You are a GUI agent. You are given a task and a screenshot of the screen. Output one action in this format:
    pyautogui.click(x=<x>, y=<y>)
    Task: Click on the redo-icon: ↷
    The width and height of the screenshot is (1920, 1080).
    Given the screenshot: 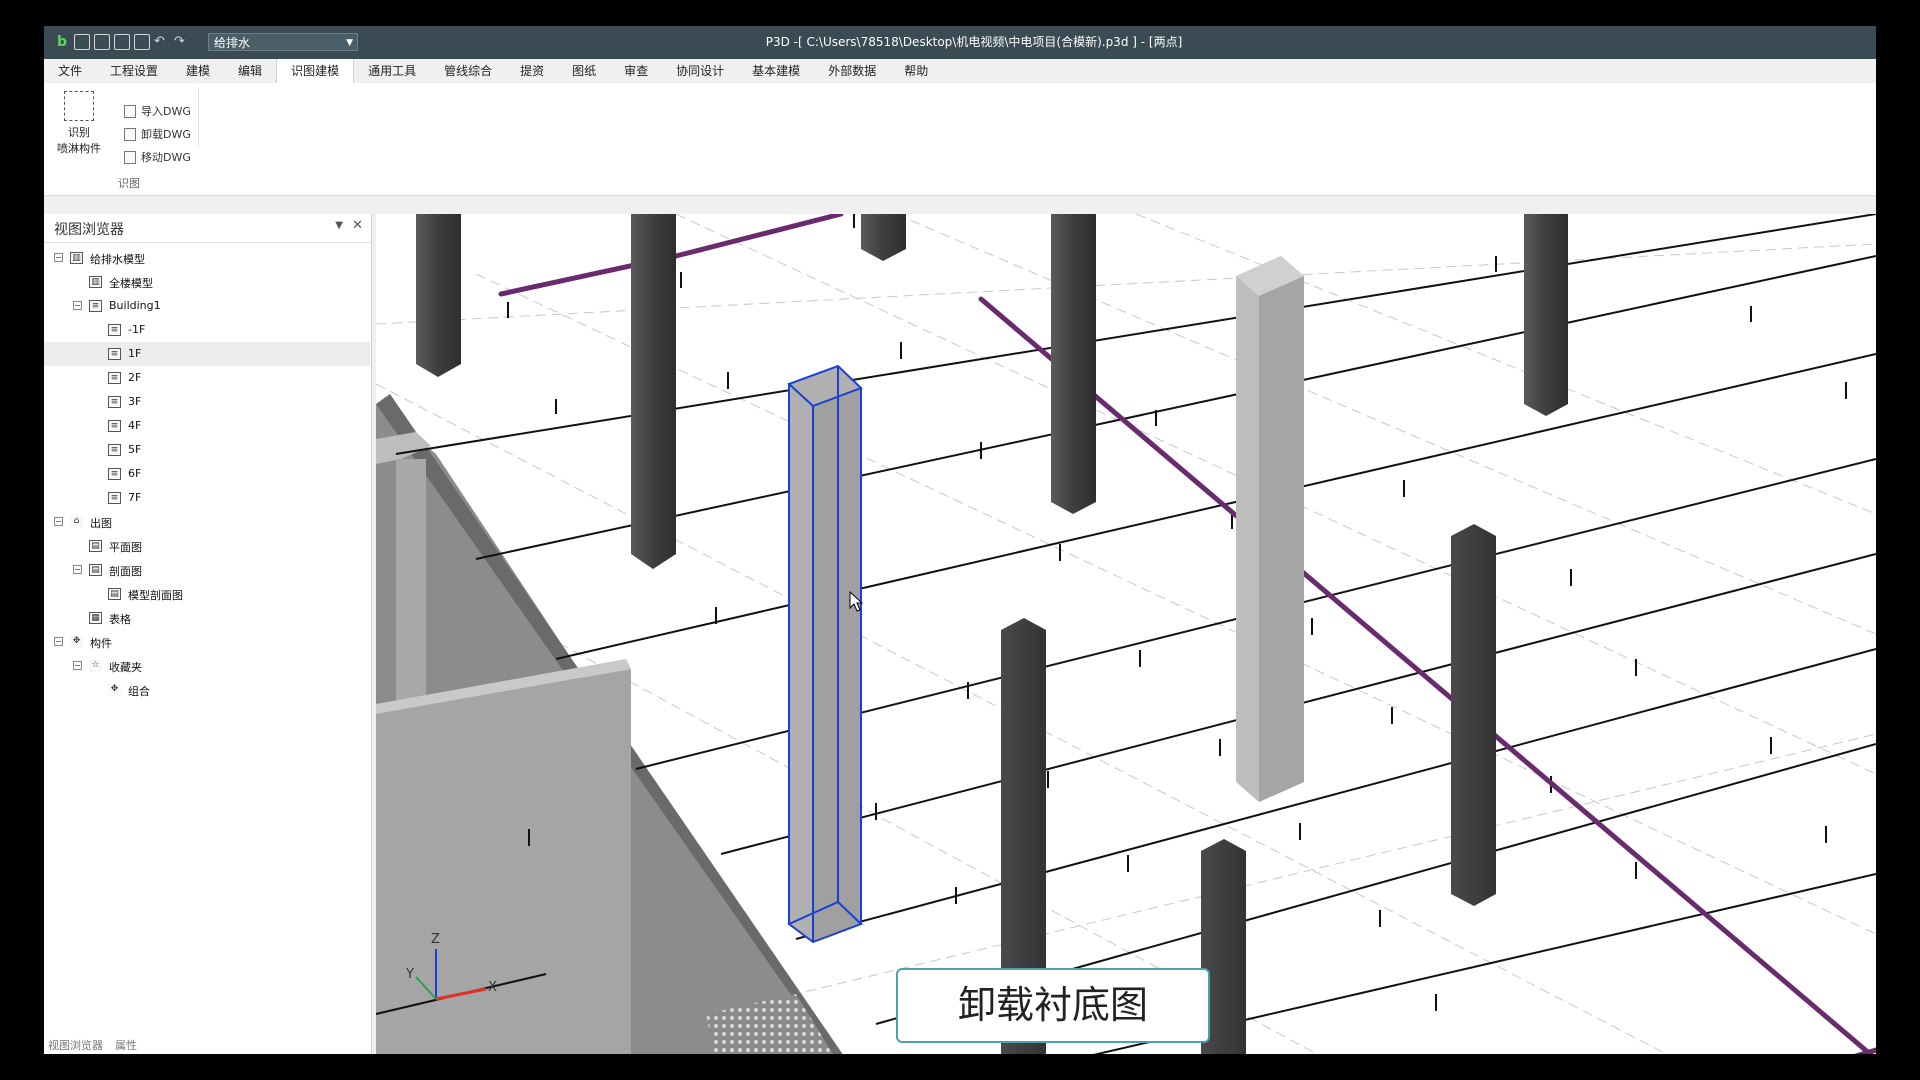 What is the action you would take?
    pyautogui.click(x=182, y=42)
    